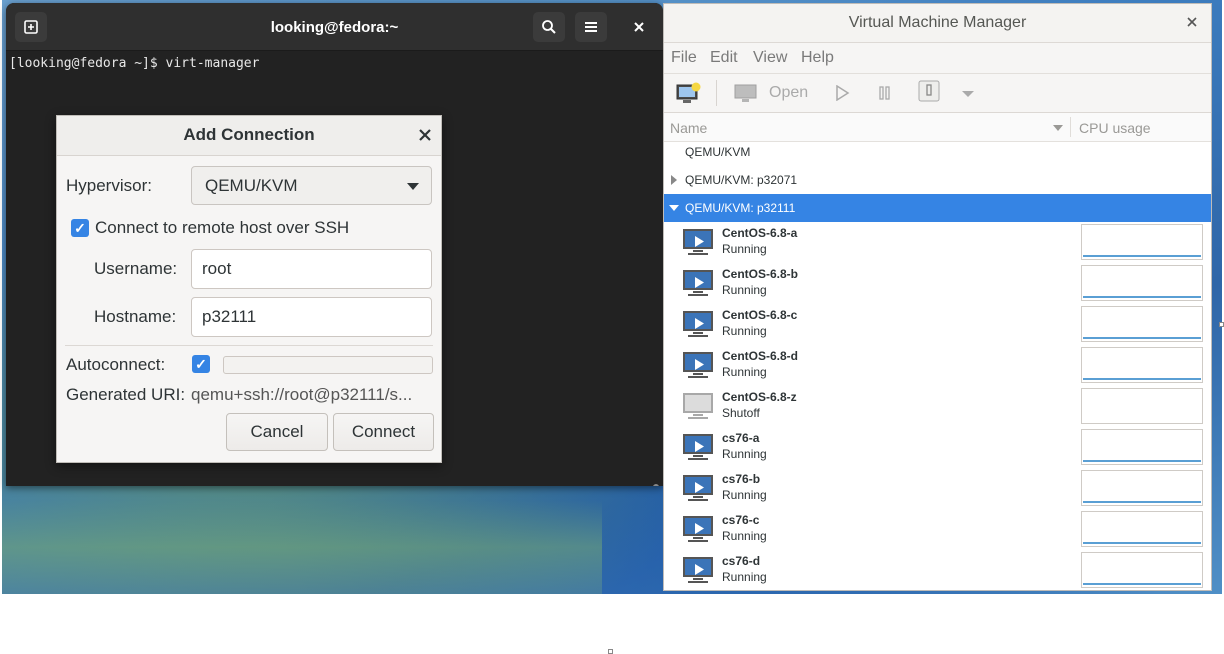 The height and width of the screenshot is (654, 1224). I want to click on vm-row: cs76-c Running, so click(937, 529).